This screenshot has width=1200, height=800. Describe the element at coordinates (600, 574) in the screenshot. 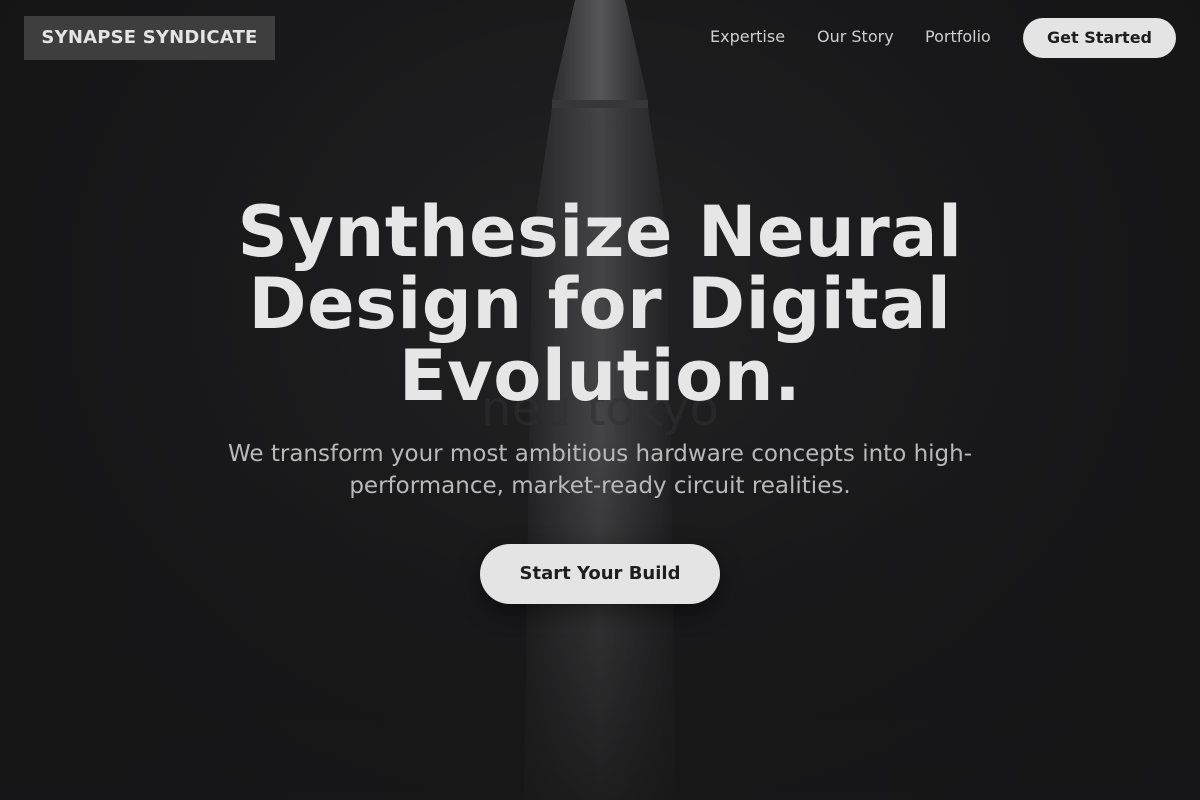

I see `start-your-build-button: Start Your Build` at that location.